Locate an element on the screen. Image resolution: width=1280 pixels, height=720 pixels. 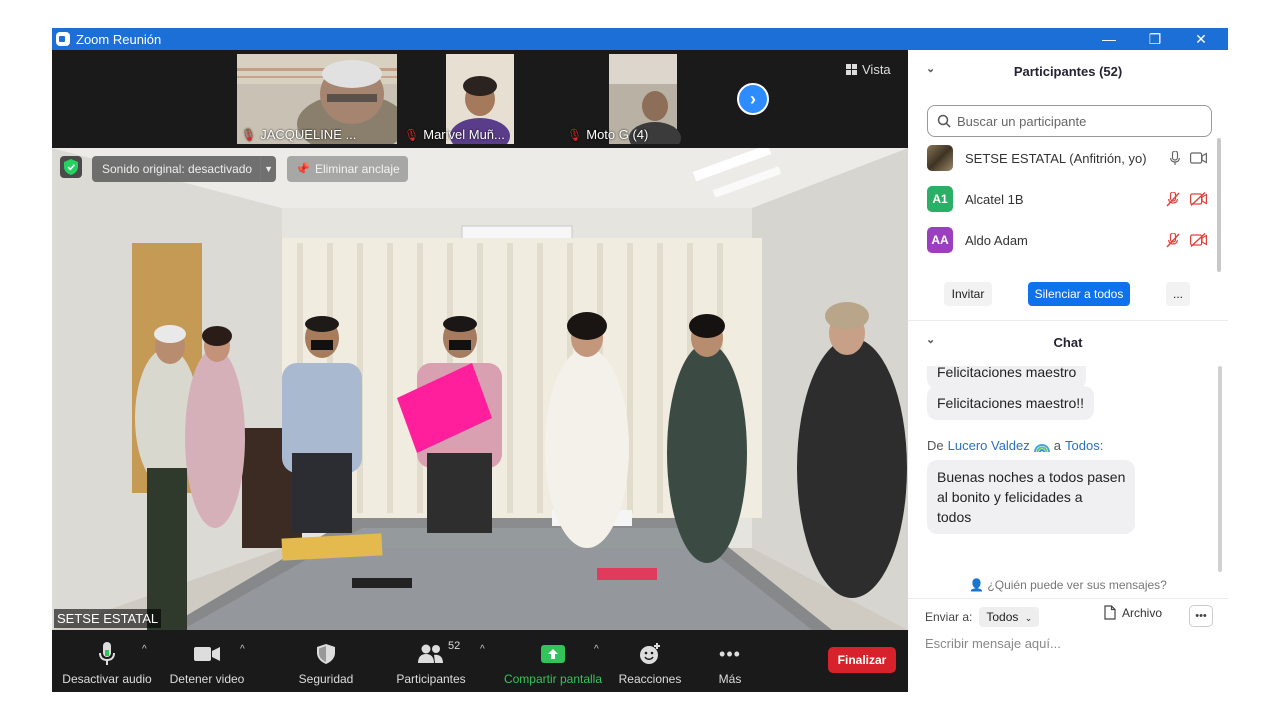
more-button: ••• Más is located at coordinates (730, 661).